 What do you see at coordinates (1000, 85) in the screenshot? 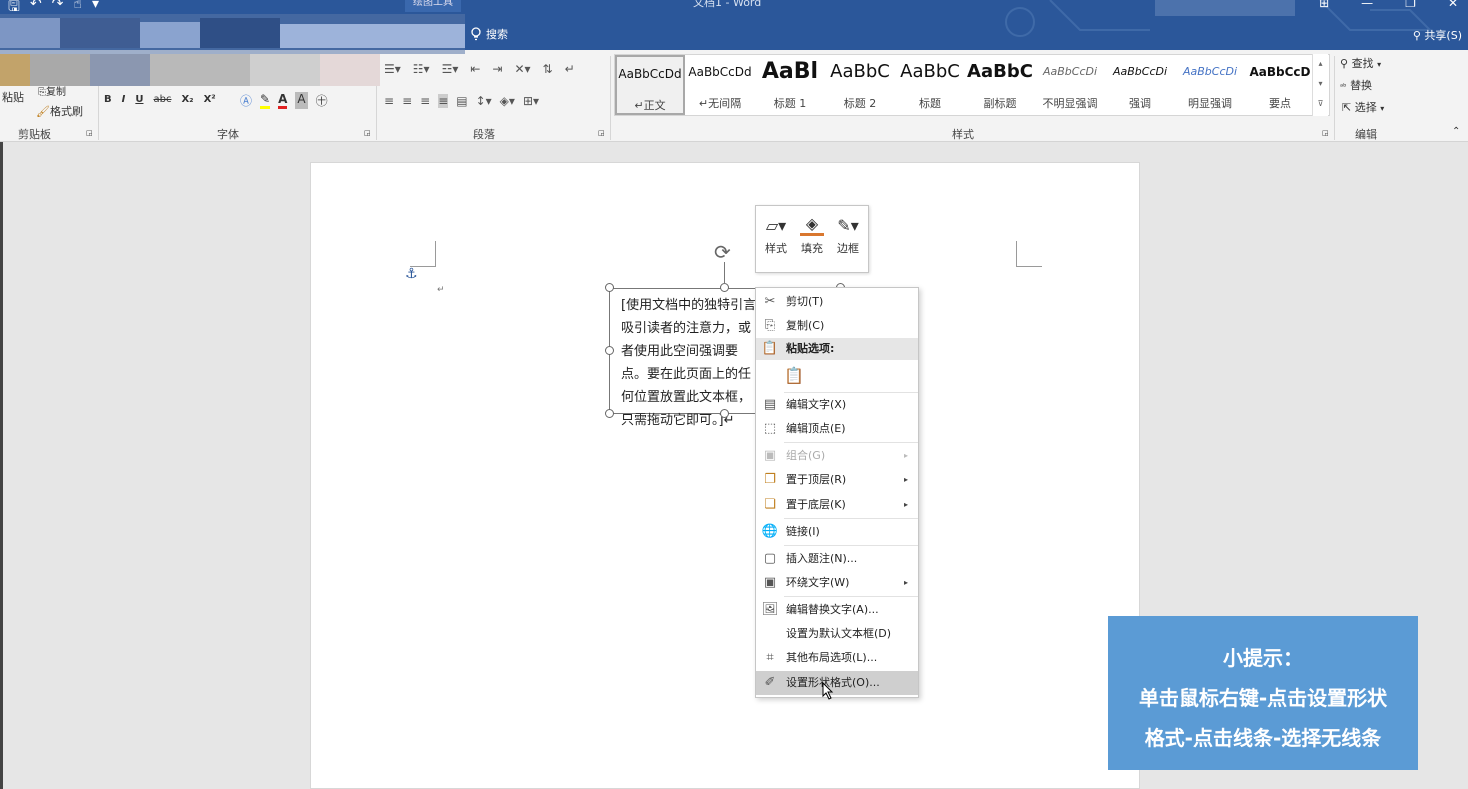
I see `style-subtitle: AaBbC 副标题` at bounding box center [1000, 85].